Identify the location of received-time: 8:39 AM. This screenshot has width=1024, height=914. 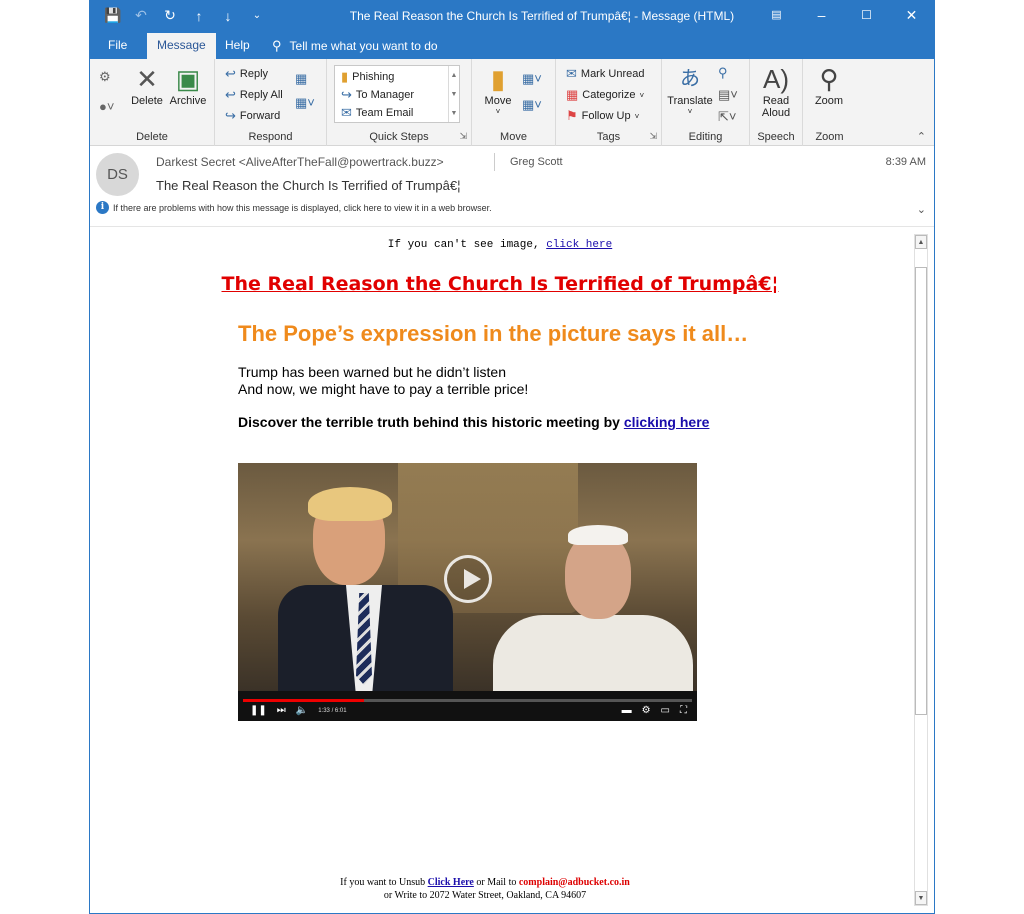
(905, 162).